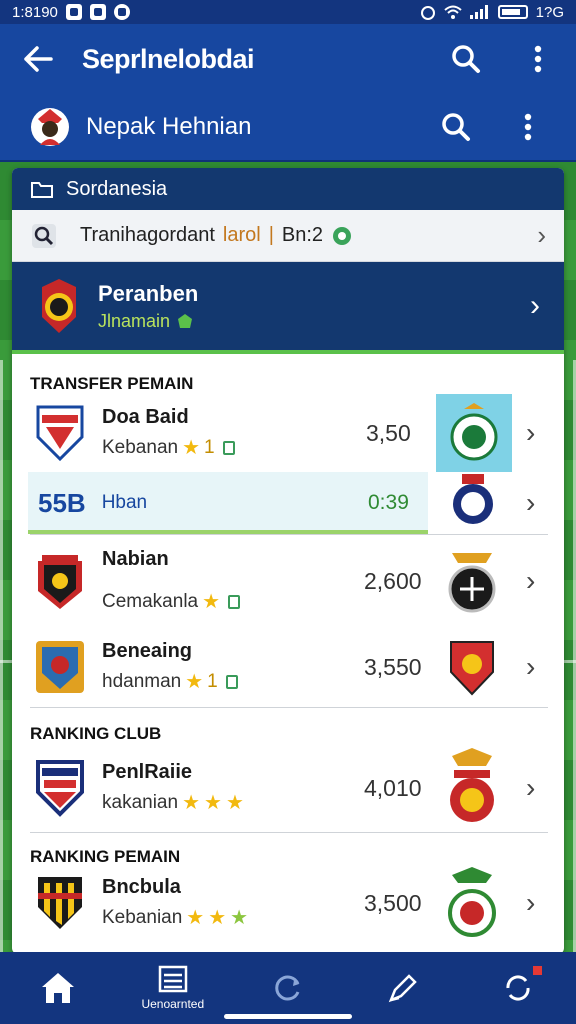 The width and height of the screenshot is (576, 1024). I want to click on settings-notification-icon, so click(121, 12).